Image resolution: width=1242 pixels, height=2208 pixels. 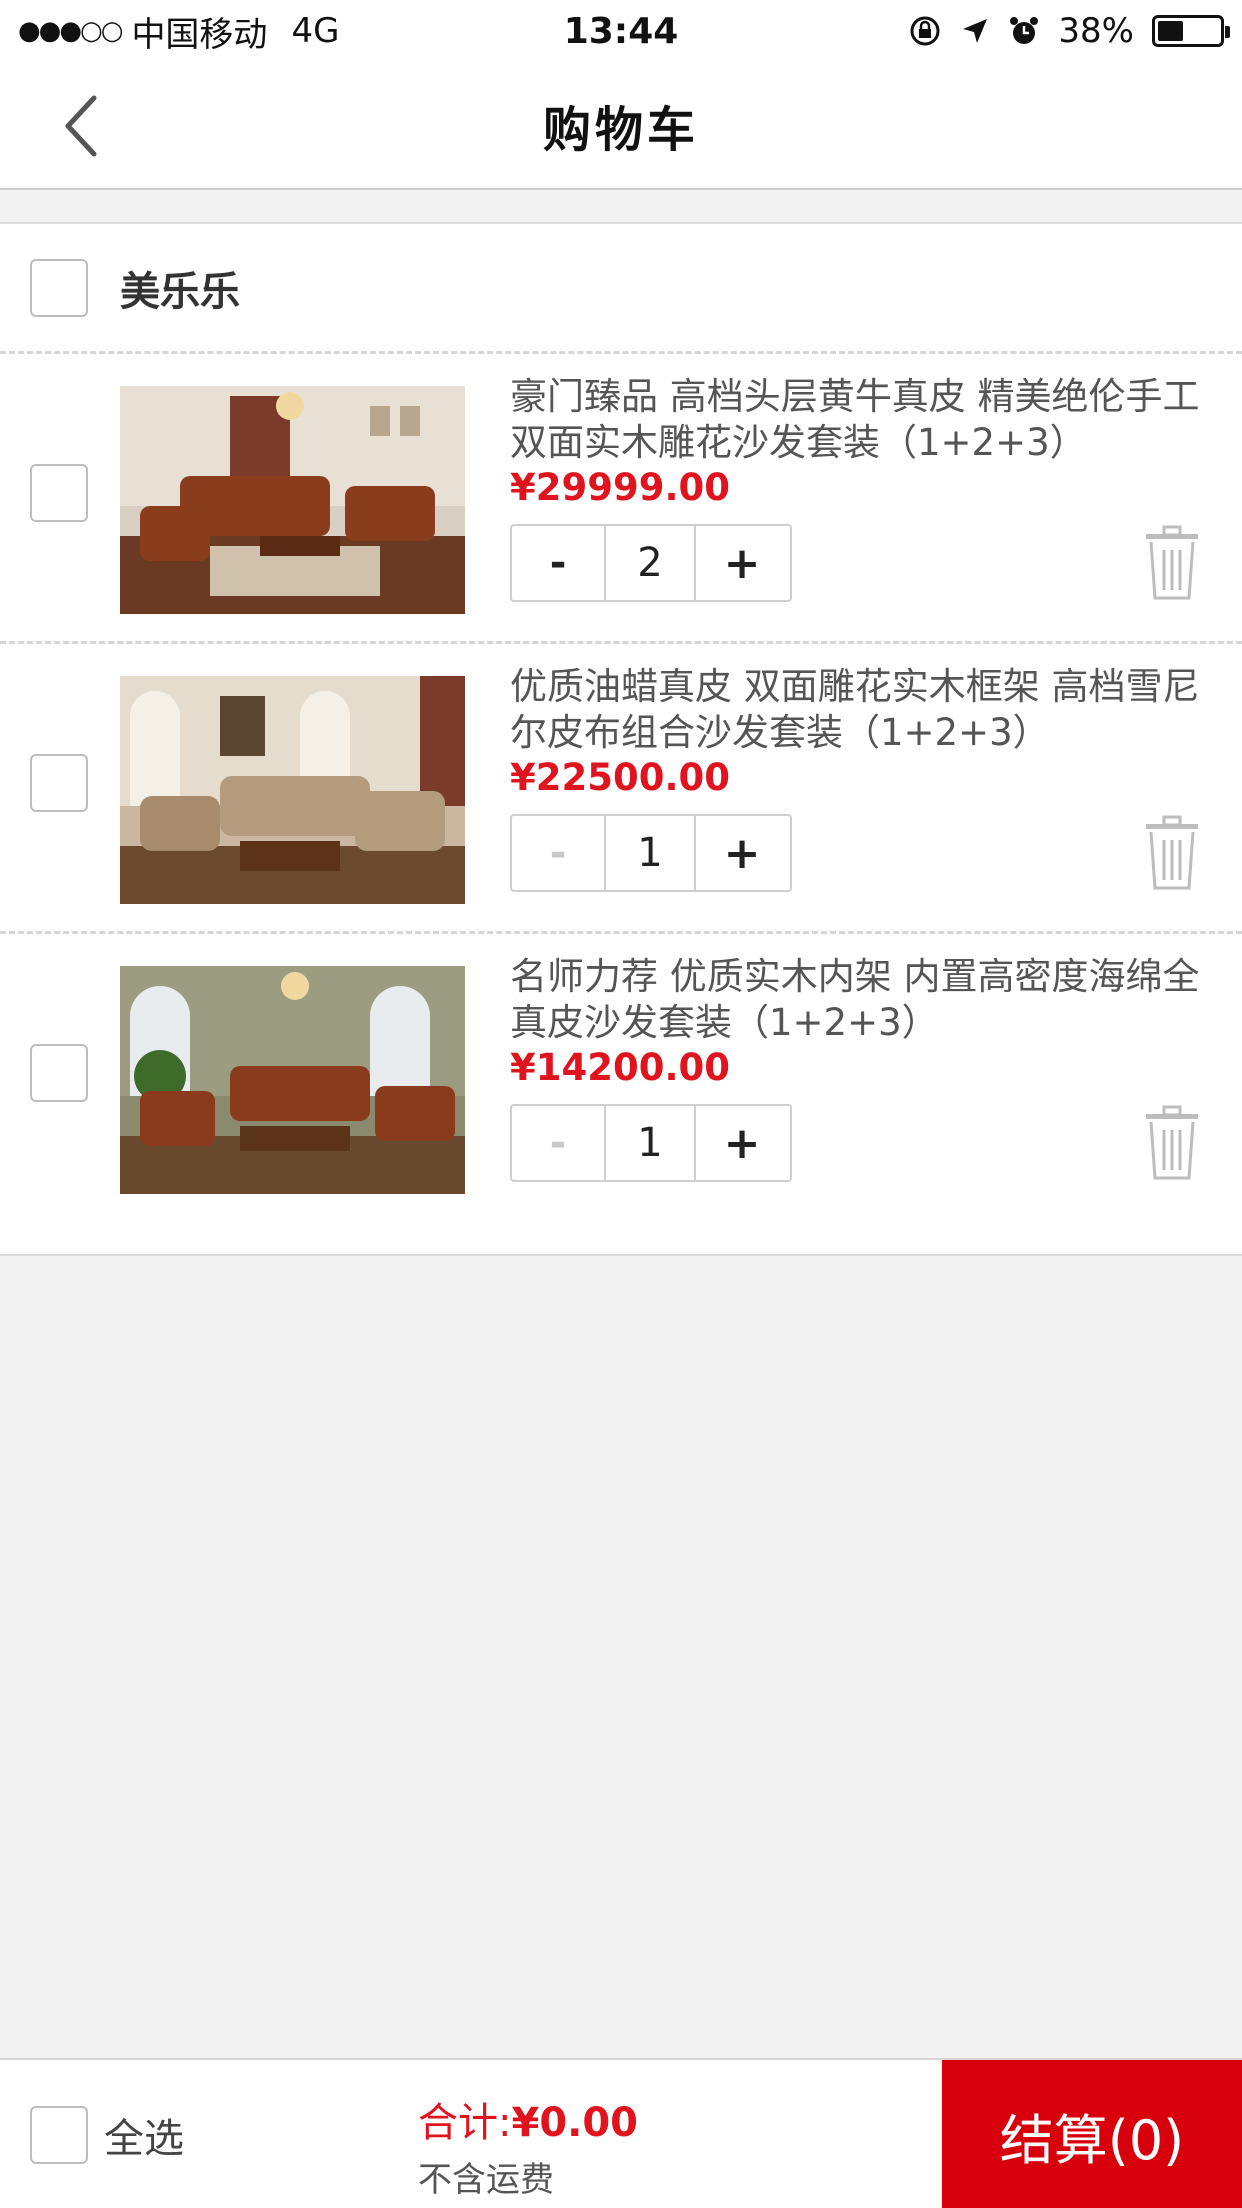 I want to click on total-line: 合计:¥0.00, so click(x=528, y=2119).